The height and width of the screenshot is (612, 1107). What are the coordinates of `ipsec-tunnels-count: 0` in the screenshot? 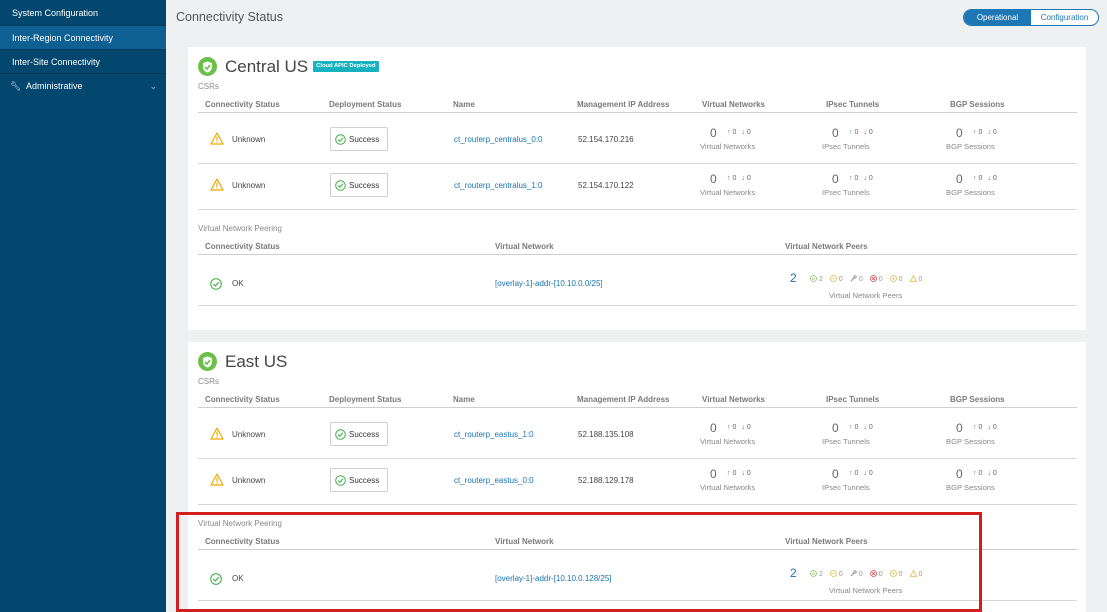 It's located at (835, 133).